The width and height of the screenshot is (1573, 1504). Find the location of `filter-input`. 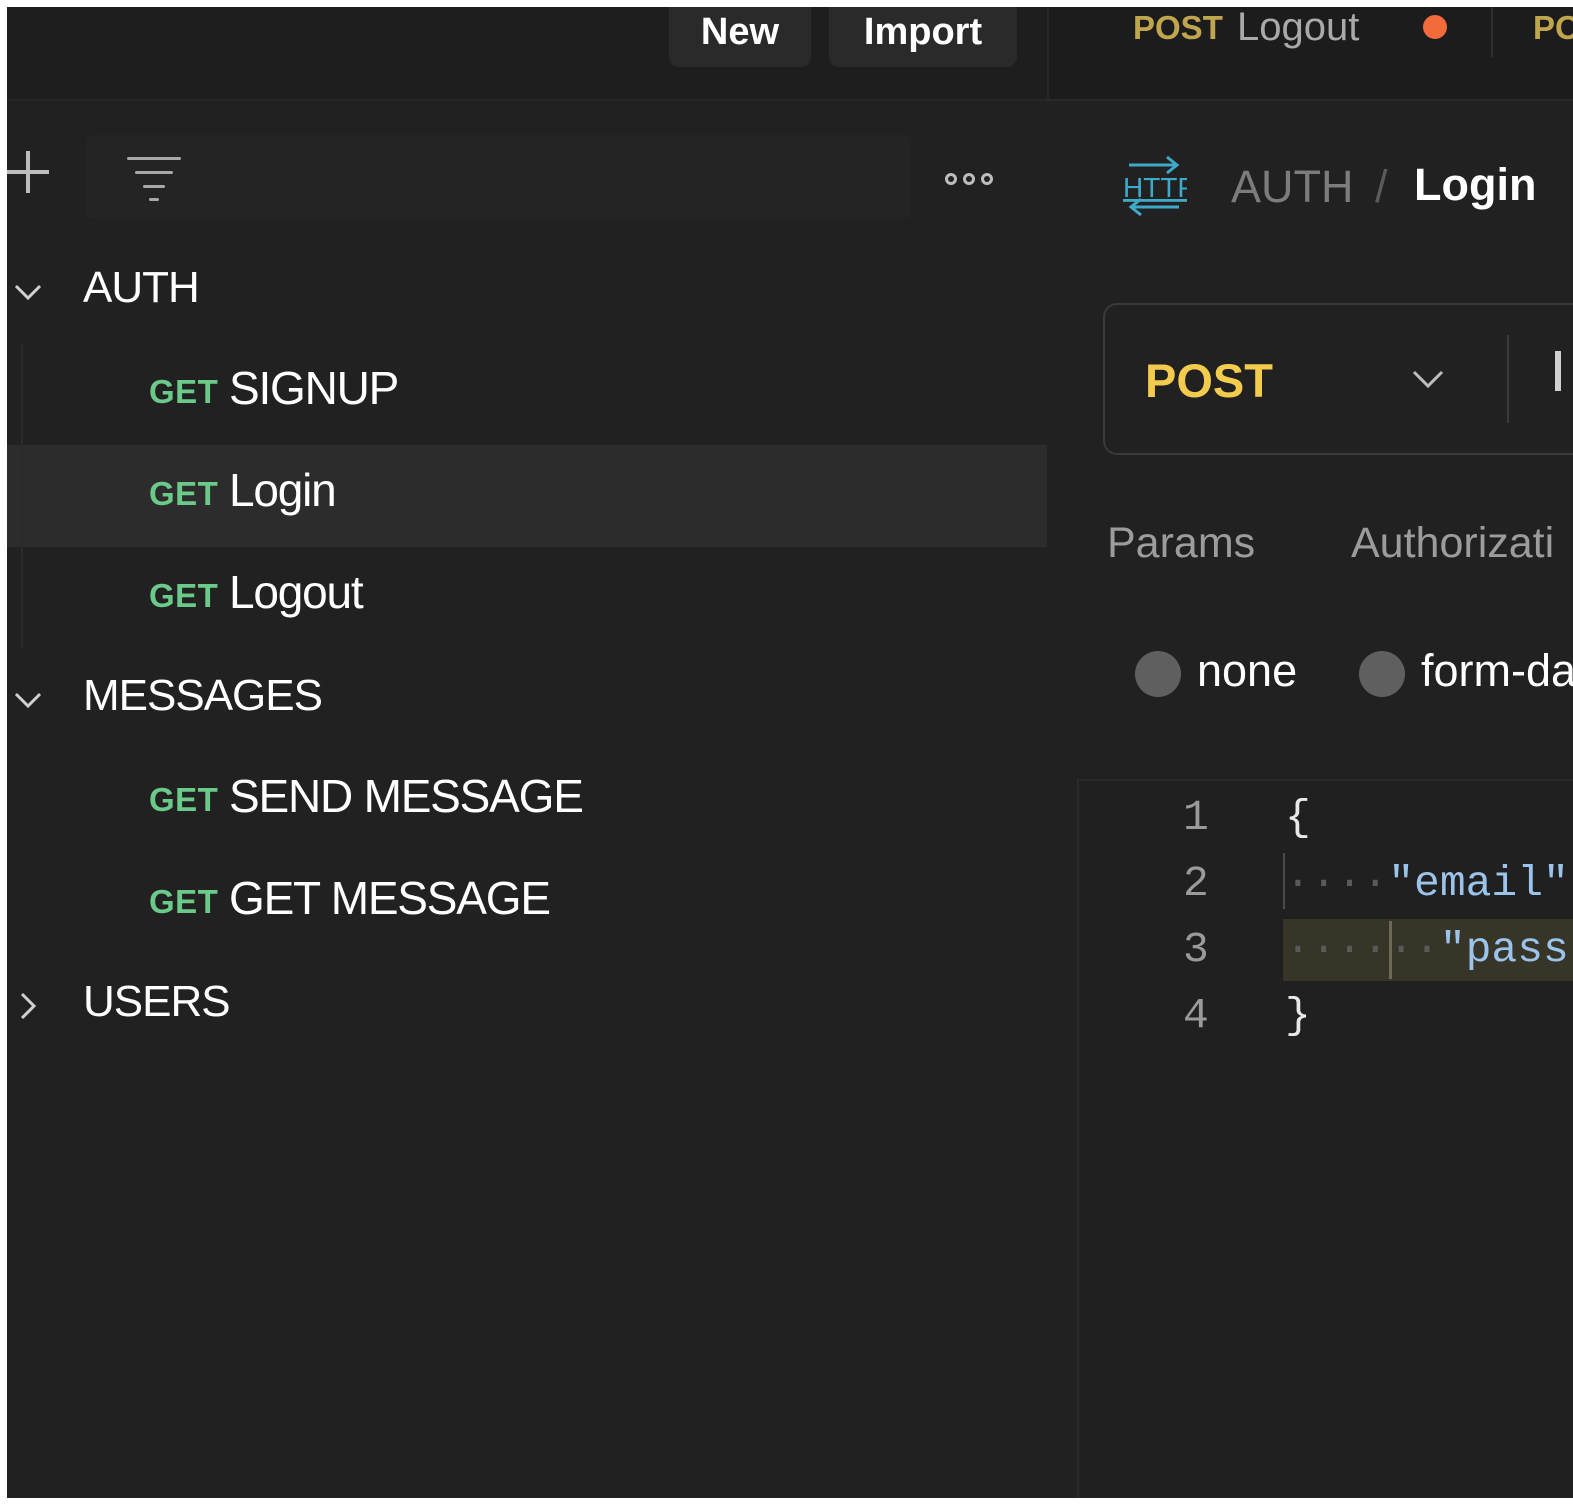

filter-input is located at coordinates (498, 177).